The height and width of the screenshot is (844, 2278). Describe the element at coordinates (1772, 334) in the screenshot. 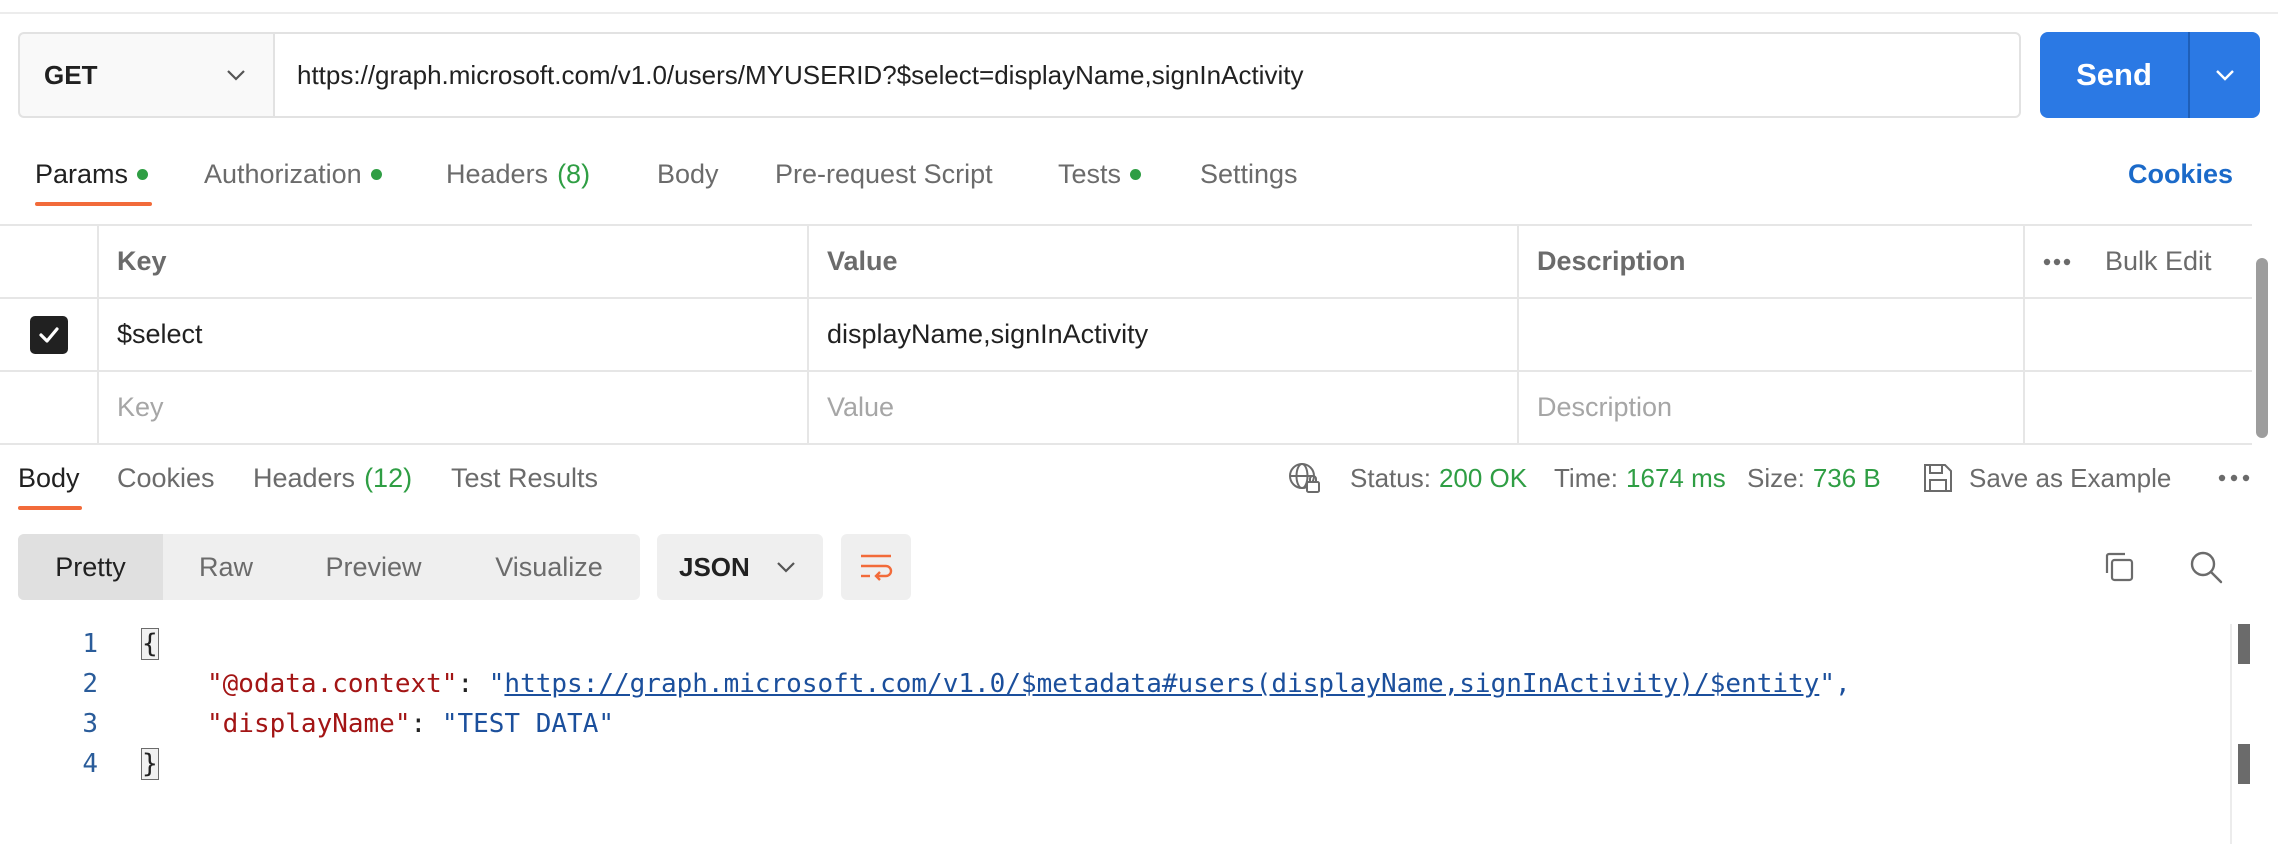

I see `param-description-cell` at that location.